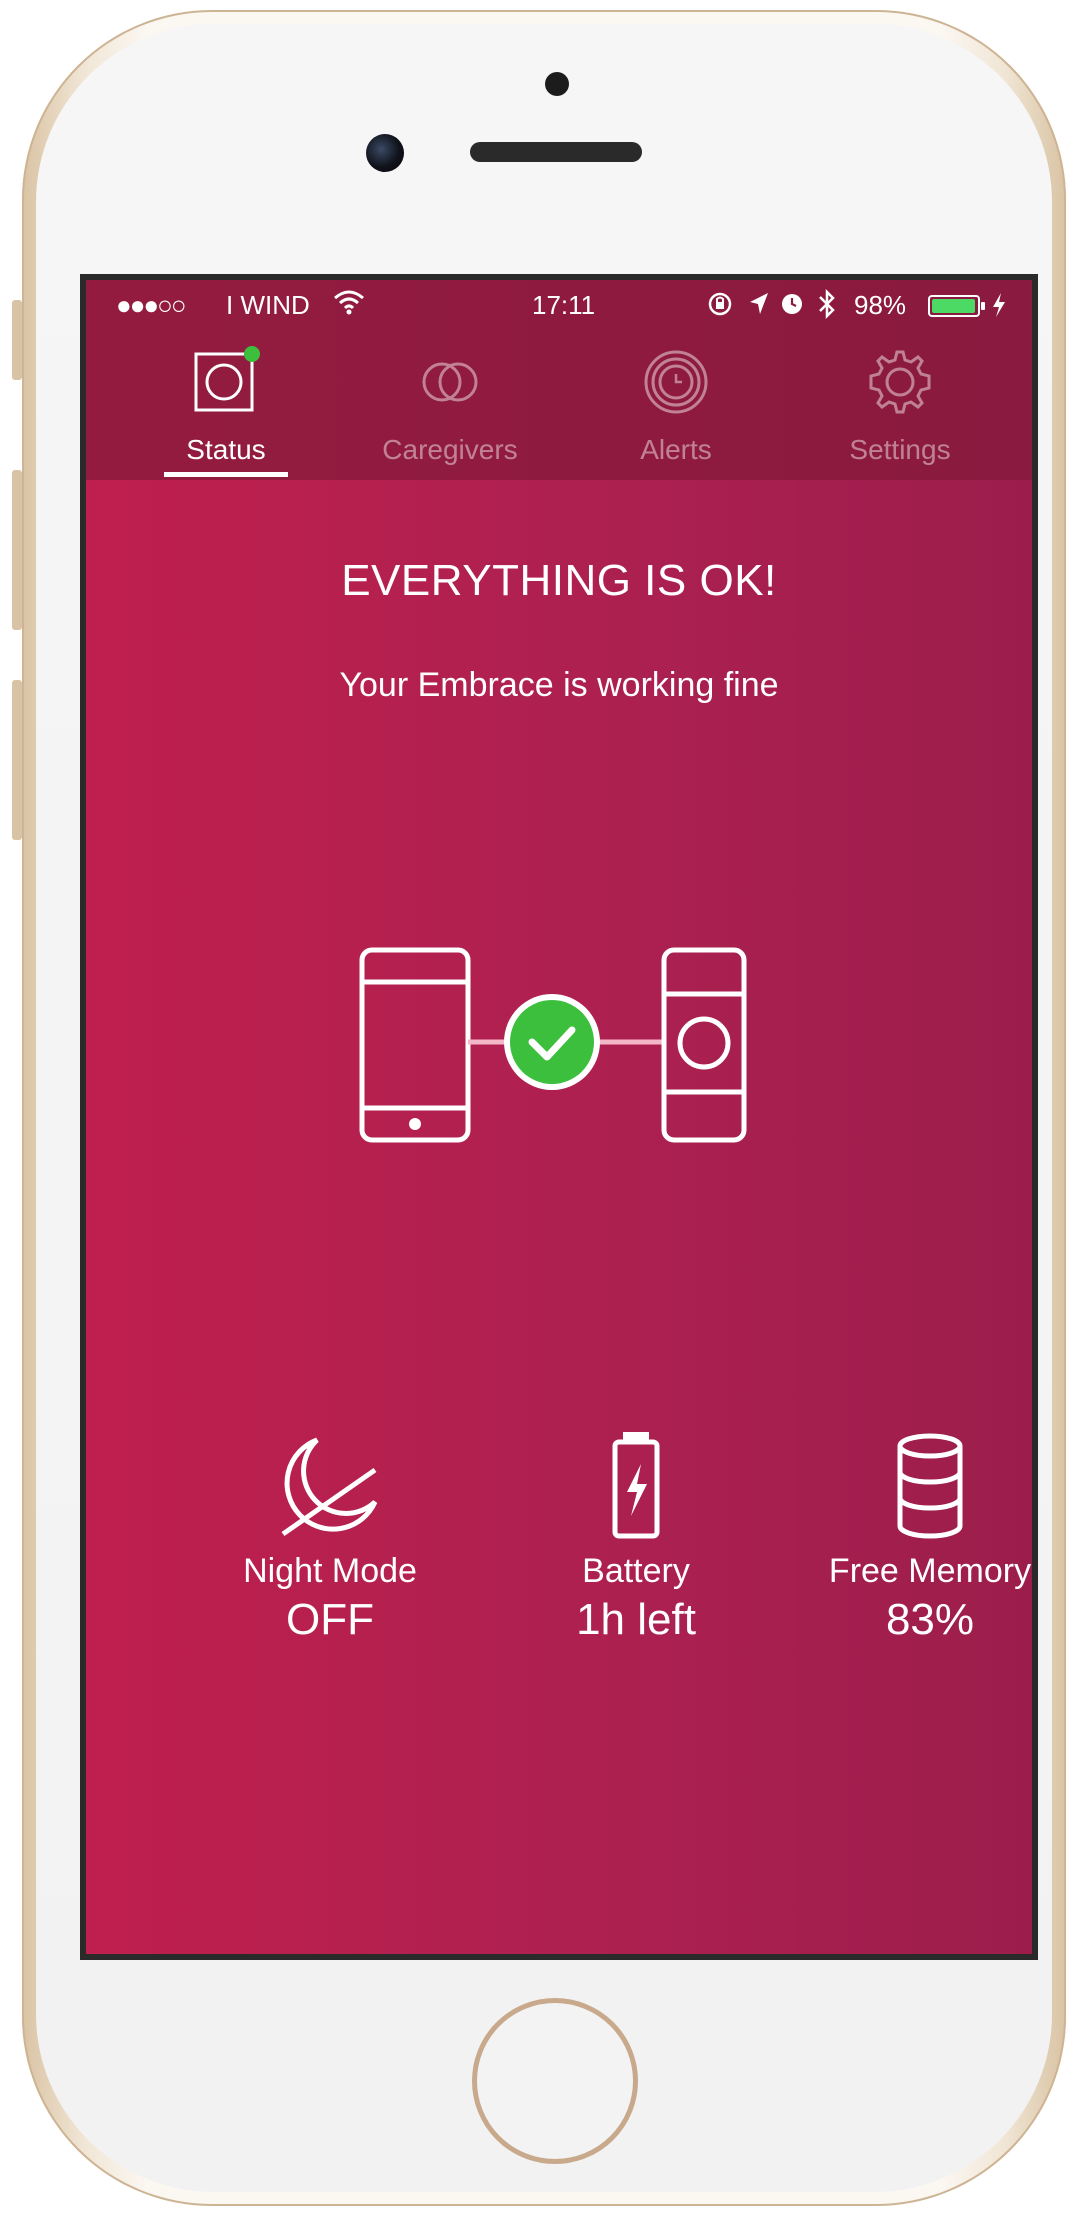 The image size is (1088, 2216). Describe the element at coordinates (268, 305) in the screenshot. I see `carrier-name: I WIND` at that location.